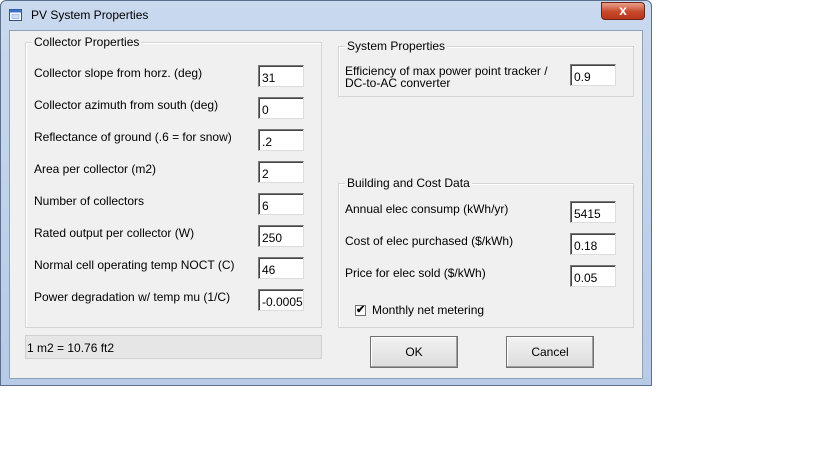 This screenshot has height=460, width=819. What do you see at coordinates (281, 204) in the screenshot?
I see `number-of-collectors-field: 6` at bounding box center [281, 204].